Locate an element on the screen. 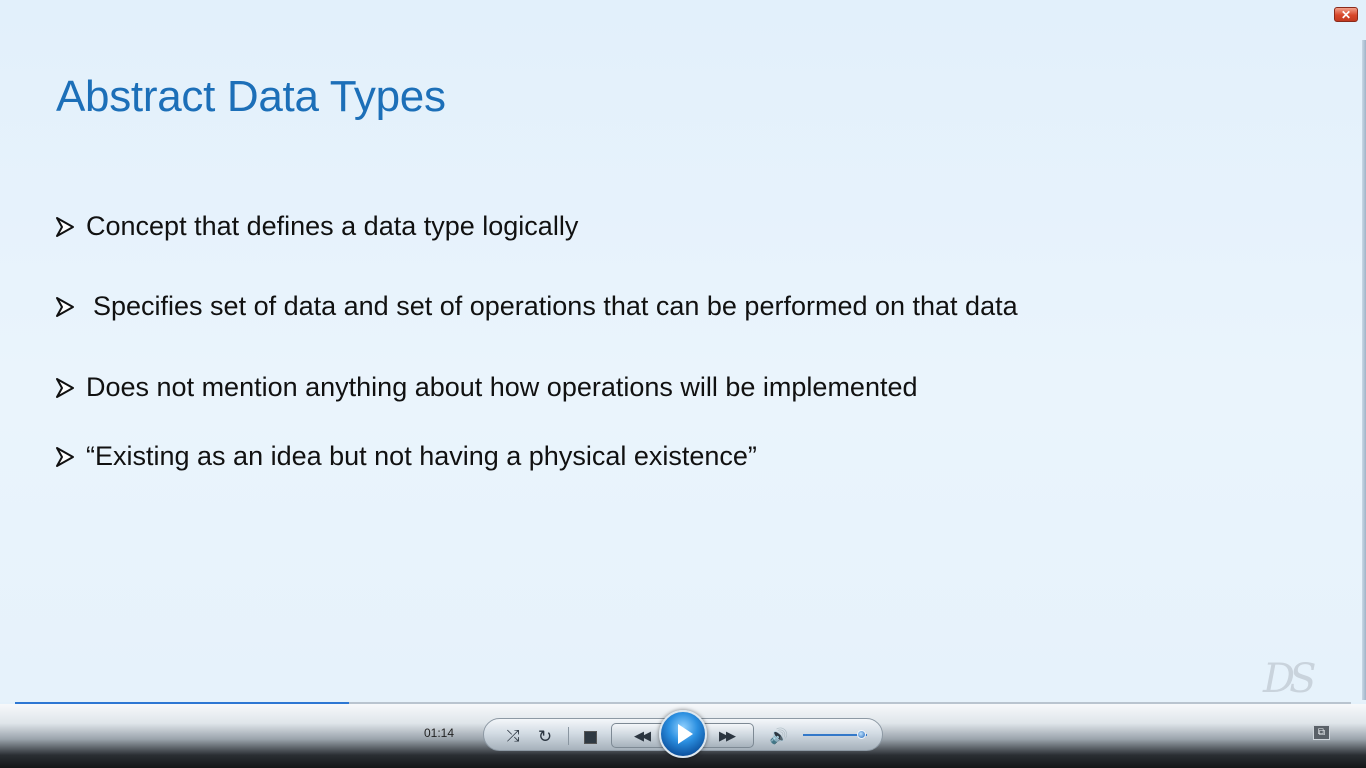 This screenshot has width=1366, height=768. ds-logo: DS is located at coordinates (1290, 679).